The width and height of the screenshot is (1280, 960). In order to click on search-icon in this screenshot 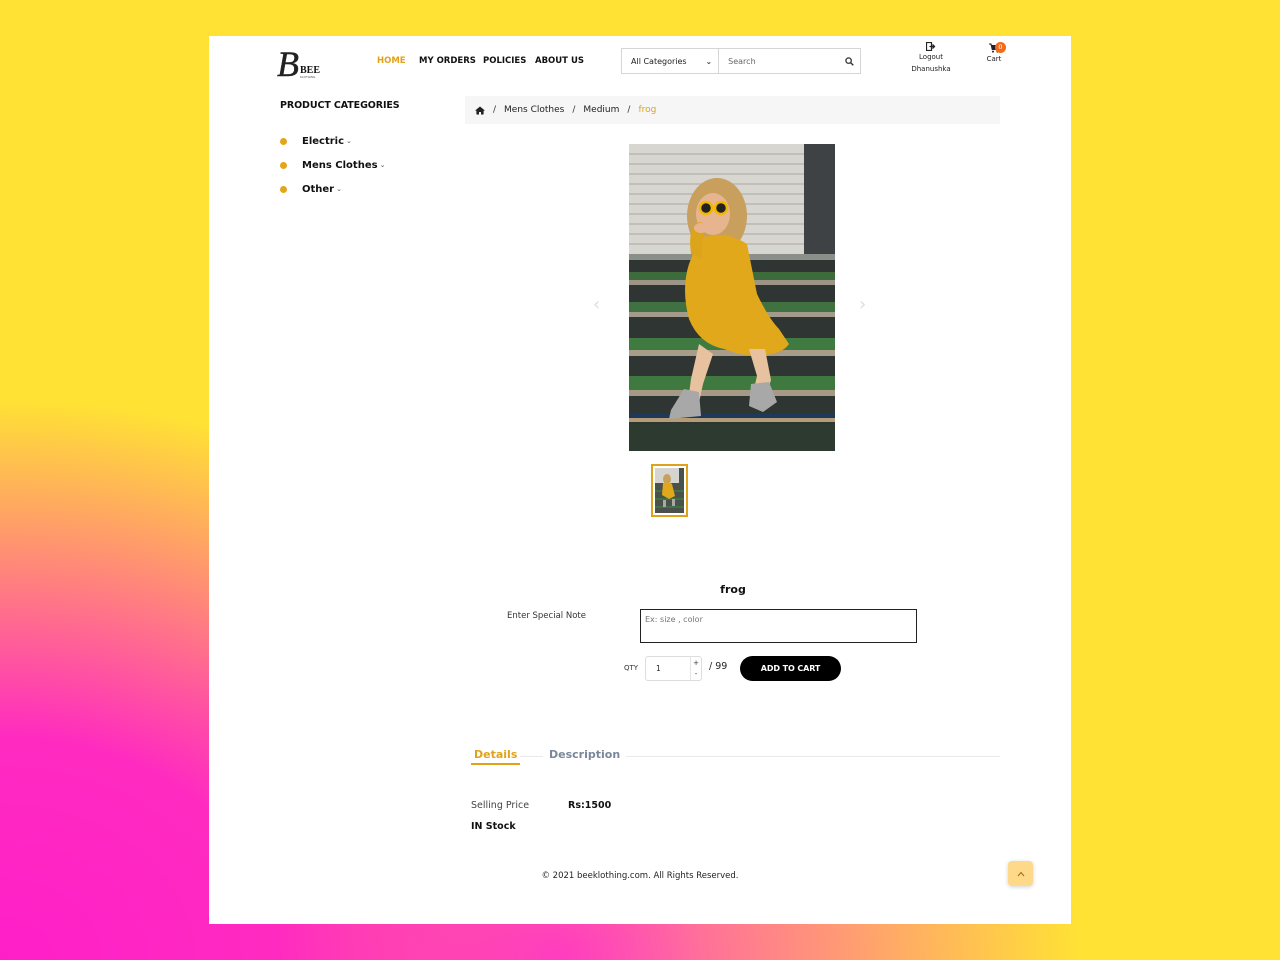, I will do `click(849, 61)`.